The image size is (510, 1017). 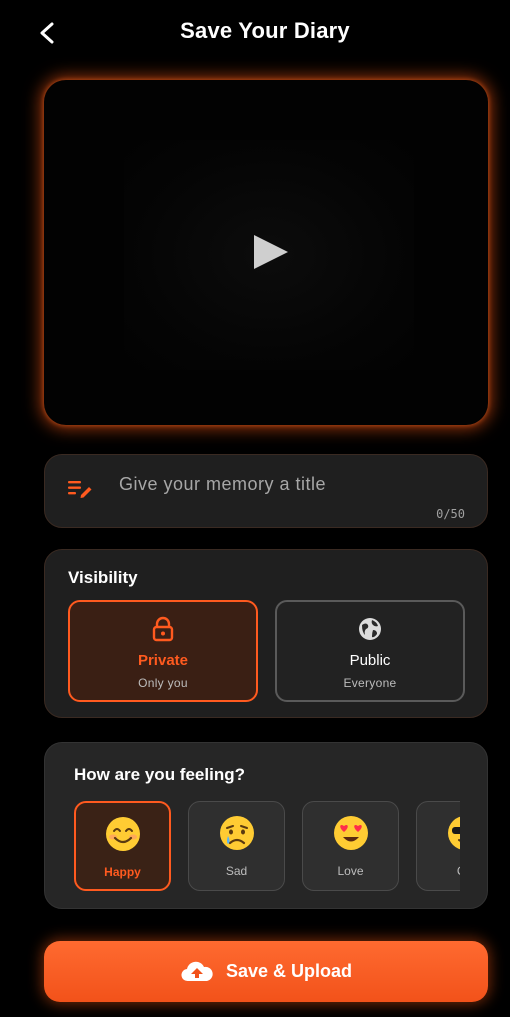 I want to click on mood-section: How are you feeling? Happy Sad Love, so click(x=266, y=825).